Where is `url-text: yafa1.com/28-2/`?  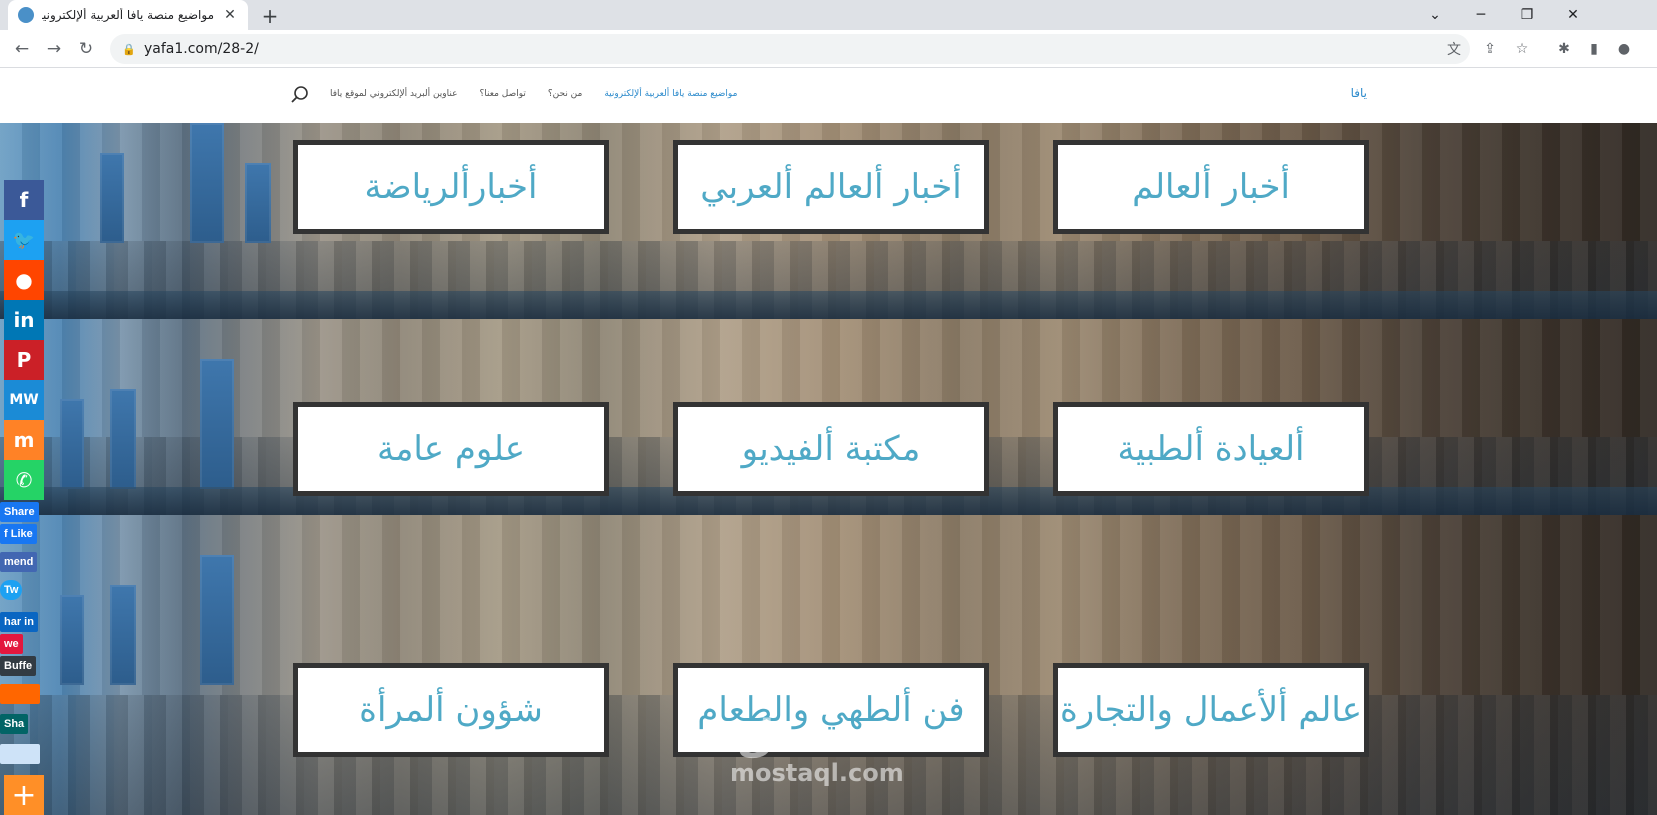 url-text: yafa1.com/28-2/ is located at coordinates (201, 49).